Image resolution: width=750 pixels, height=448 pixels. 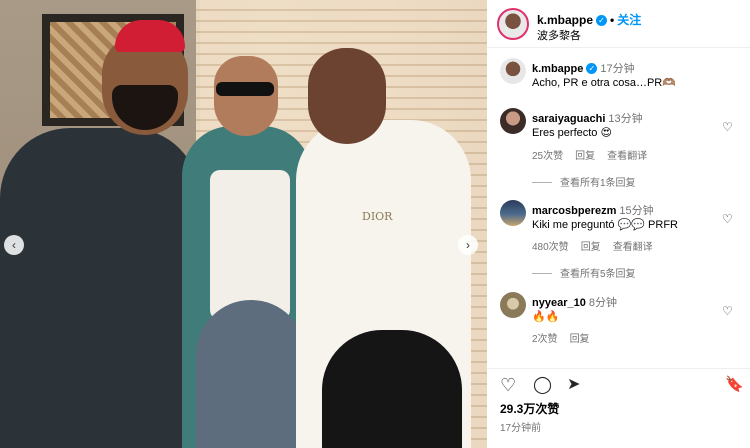 What do you see at coordinates (604, 83) in the screenshot?
I see `caption-text: Acho, PR e otra cosa…PR🫶🏽` at bounding box center [604, 83].